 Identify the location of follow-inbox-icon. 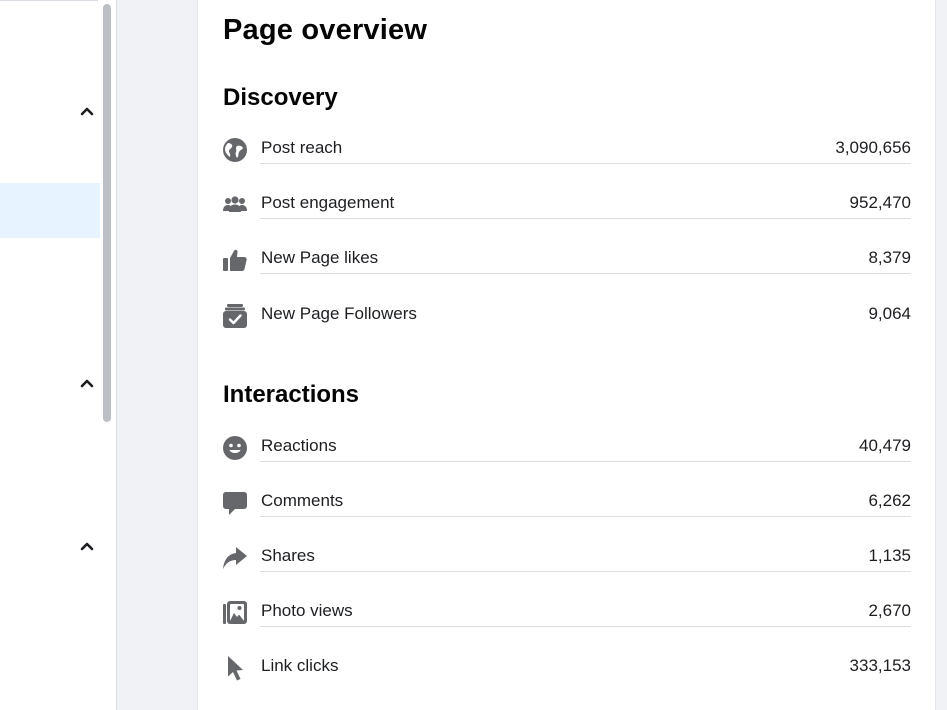
(235, 316).